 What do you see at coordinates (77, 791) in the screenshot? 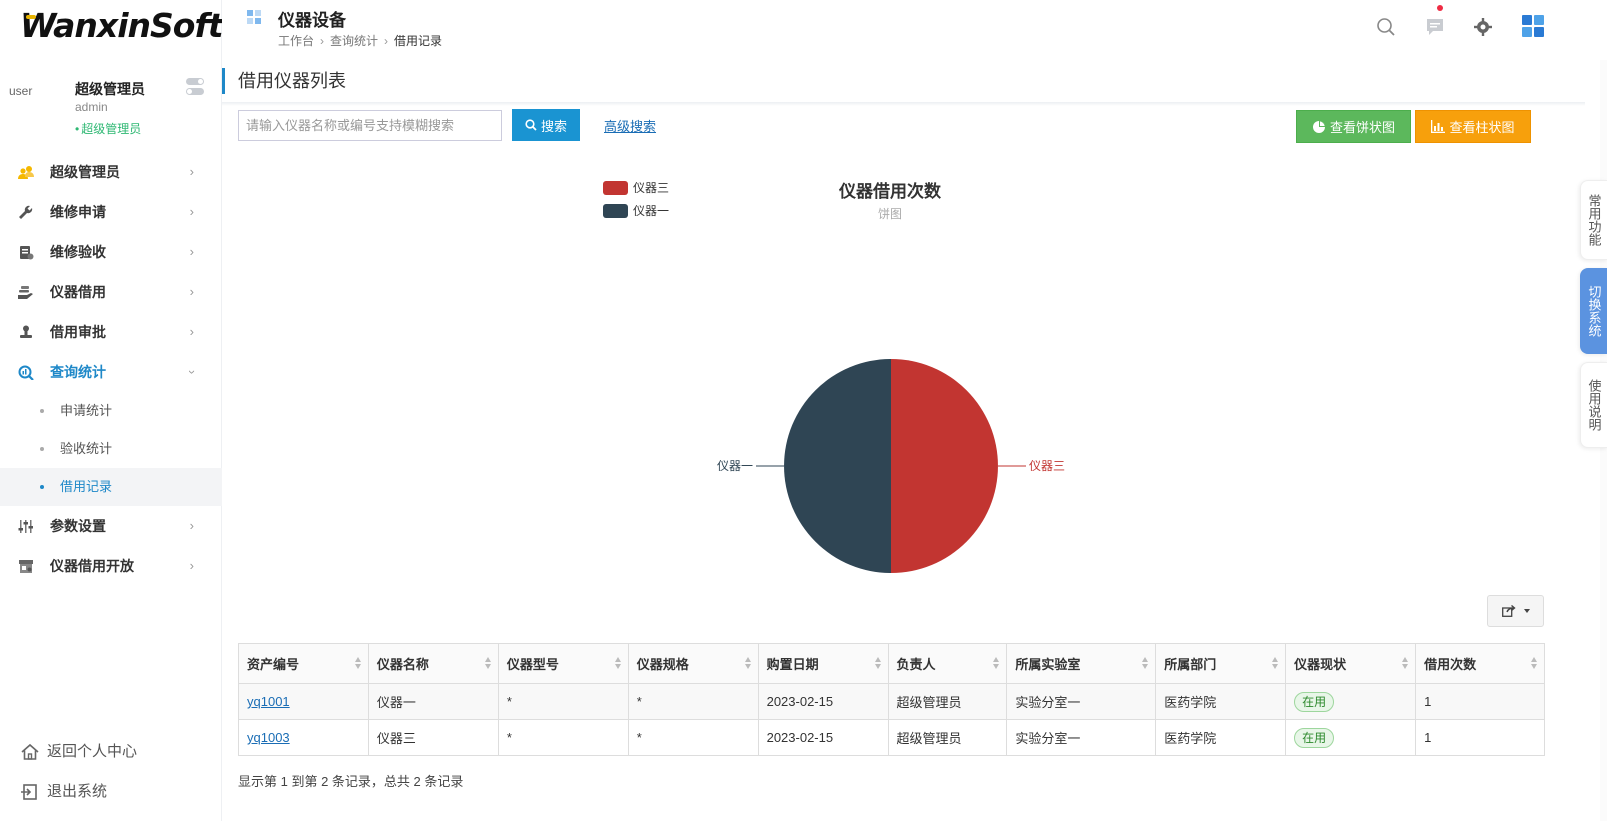
I see `logout-label: 退出系统` at bounding box center [77, 791].